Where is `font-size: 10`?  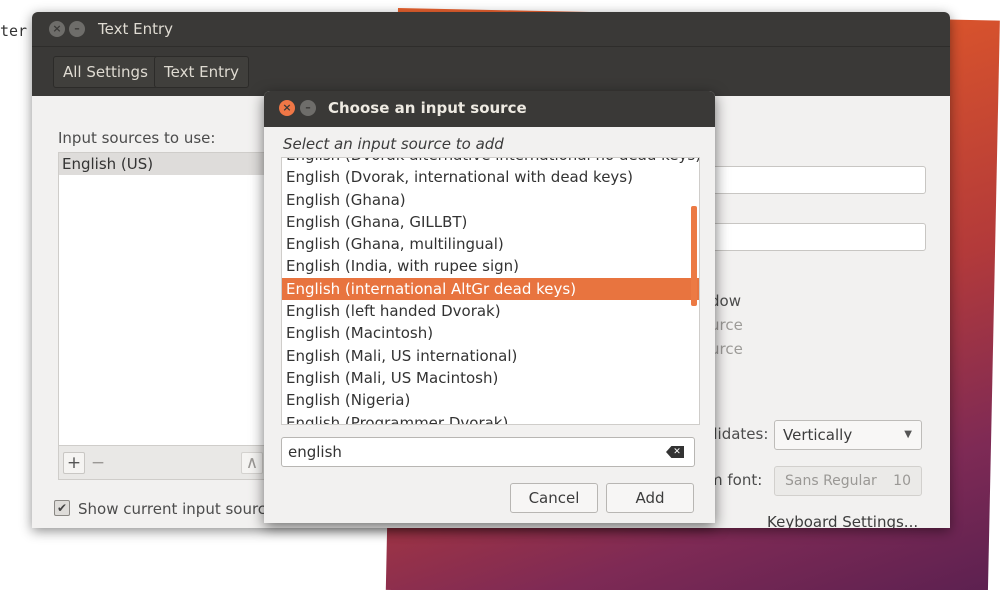
font-size: 10 is located at coordinates (902, 481).